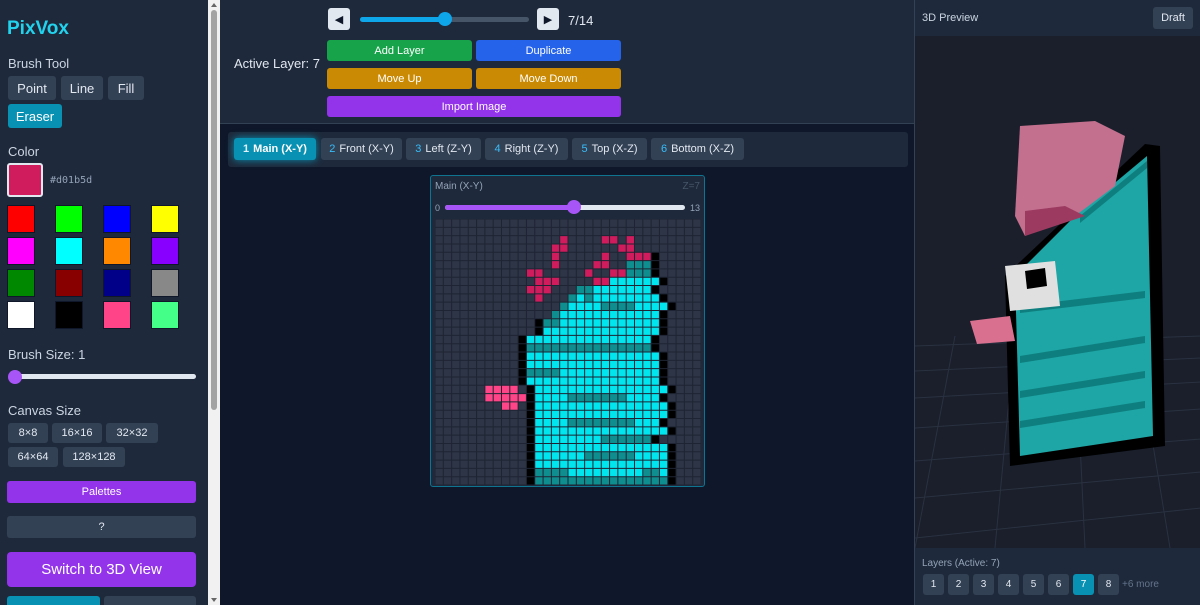 Image resolution: width=1200 pixels, height=605 pixels. Describe the element at coordinates (25, 180) in the screenshot. I see `current-color-swatch` at that location.